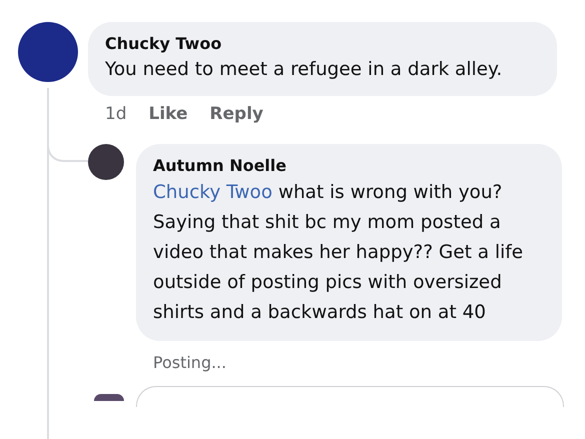 The image size is (585, 439). What do you see at coordinates (212, 192) in the screenshot?
I see `mention-link: Chucky Twoo` at bounding box center [212, 192].